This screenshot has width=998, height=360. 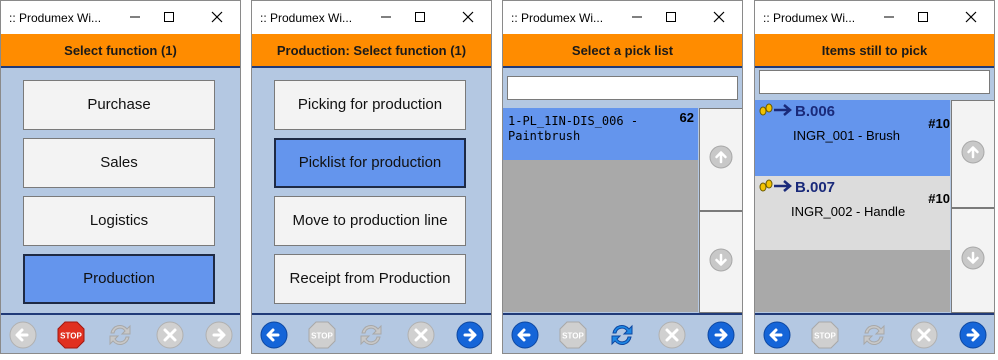 I want to click on picklist-count: 62, so click(x=686, y=117).